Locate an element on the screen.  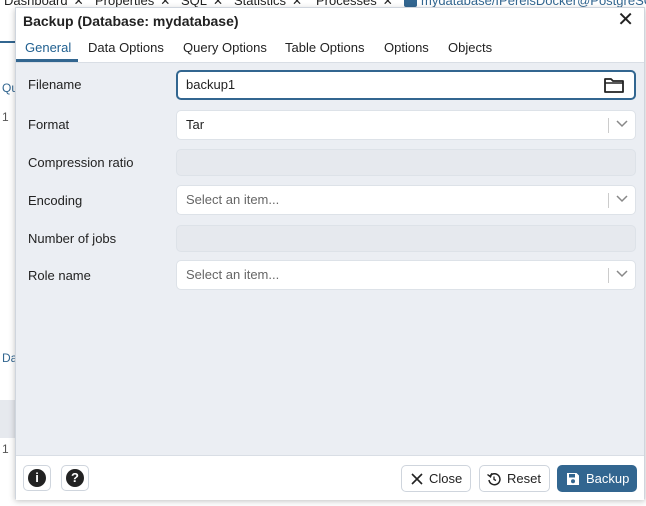
format-select: Tar is located at coordinates (406, 125).